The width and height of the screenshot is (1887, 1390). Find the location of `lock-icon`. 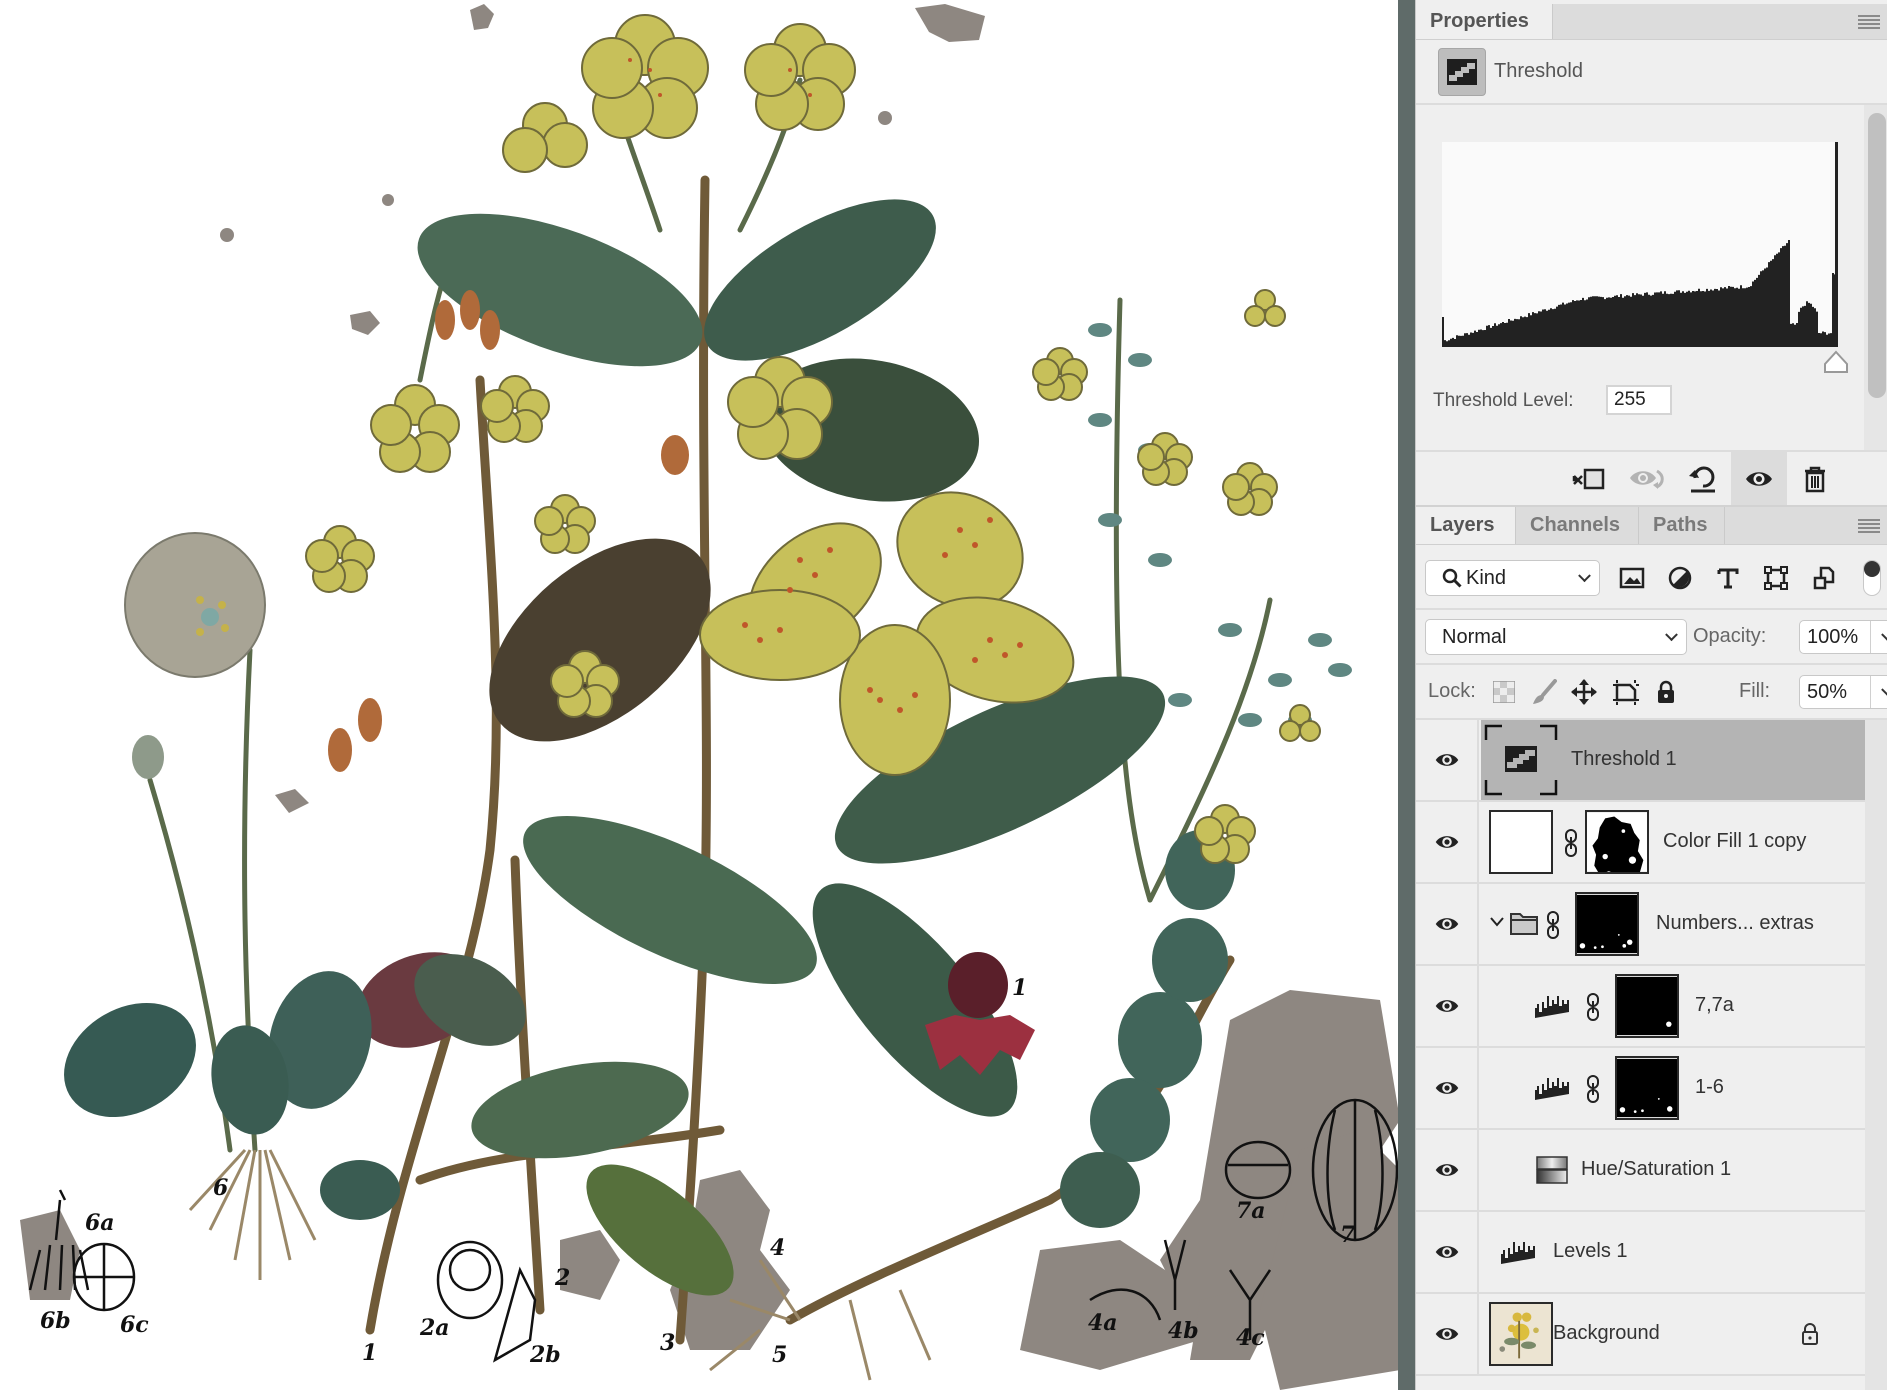

lock-icon is located at coordinates (1810, 1334).